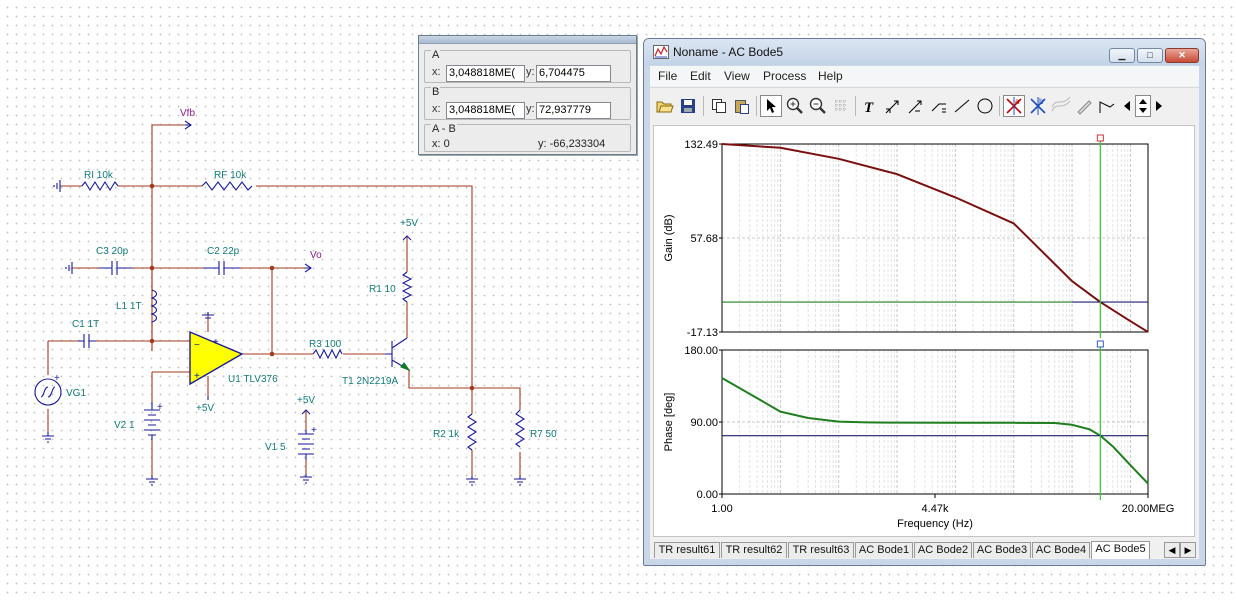 The image size is (1236, 600). Describe the element at coordinates (939, 106) in the screenshot. I see `axis-c-icon` at that location.